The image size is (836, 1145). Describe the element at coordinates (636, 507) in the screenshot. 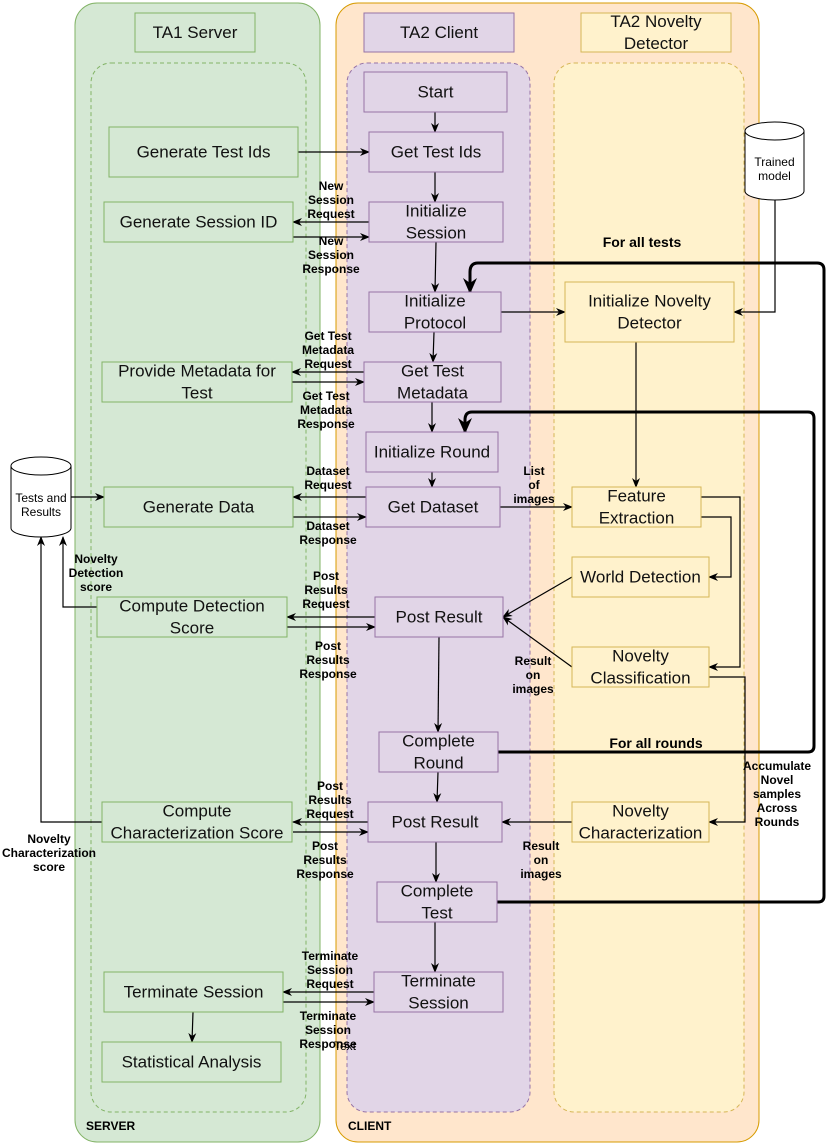

I see `feature-extraction-node: Feature Extraction` at that location.